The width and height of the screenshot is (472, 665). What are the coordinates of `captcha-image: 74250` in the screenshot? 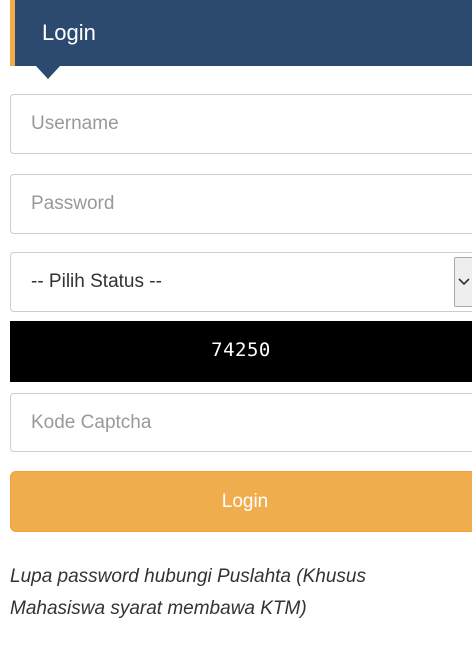 It's located at (241, 351).